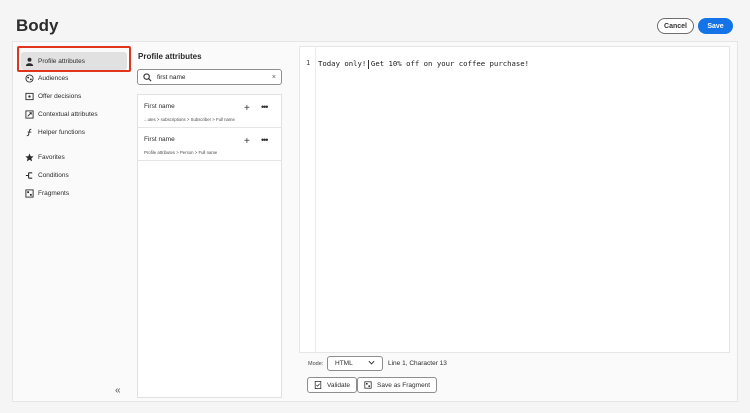 The height and width of the screenshot is (413, 750). What do you see at coordinates (404, 385) in the screenshot?
I see `save-as-fragment-label: Save as Fragment` at bounding box center [404, 385].